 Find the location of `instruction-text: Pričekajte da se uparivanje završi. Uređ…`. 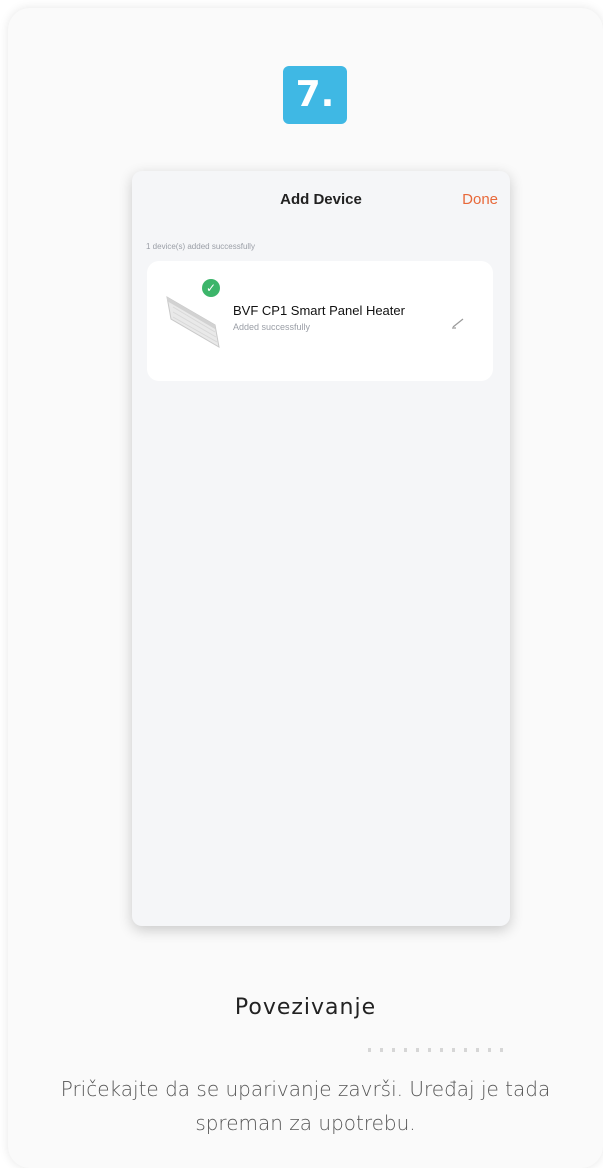

instruction-text: Pričekajte da se uparivanje završi. Uređ… is located at coordinates (305, 1106).